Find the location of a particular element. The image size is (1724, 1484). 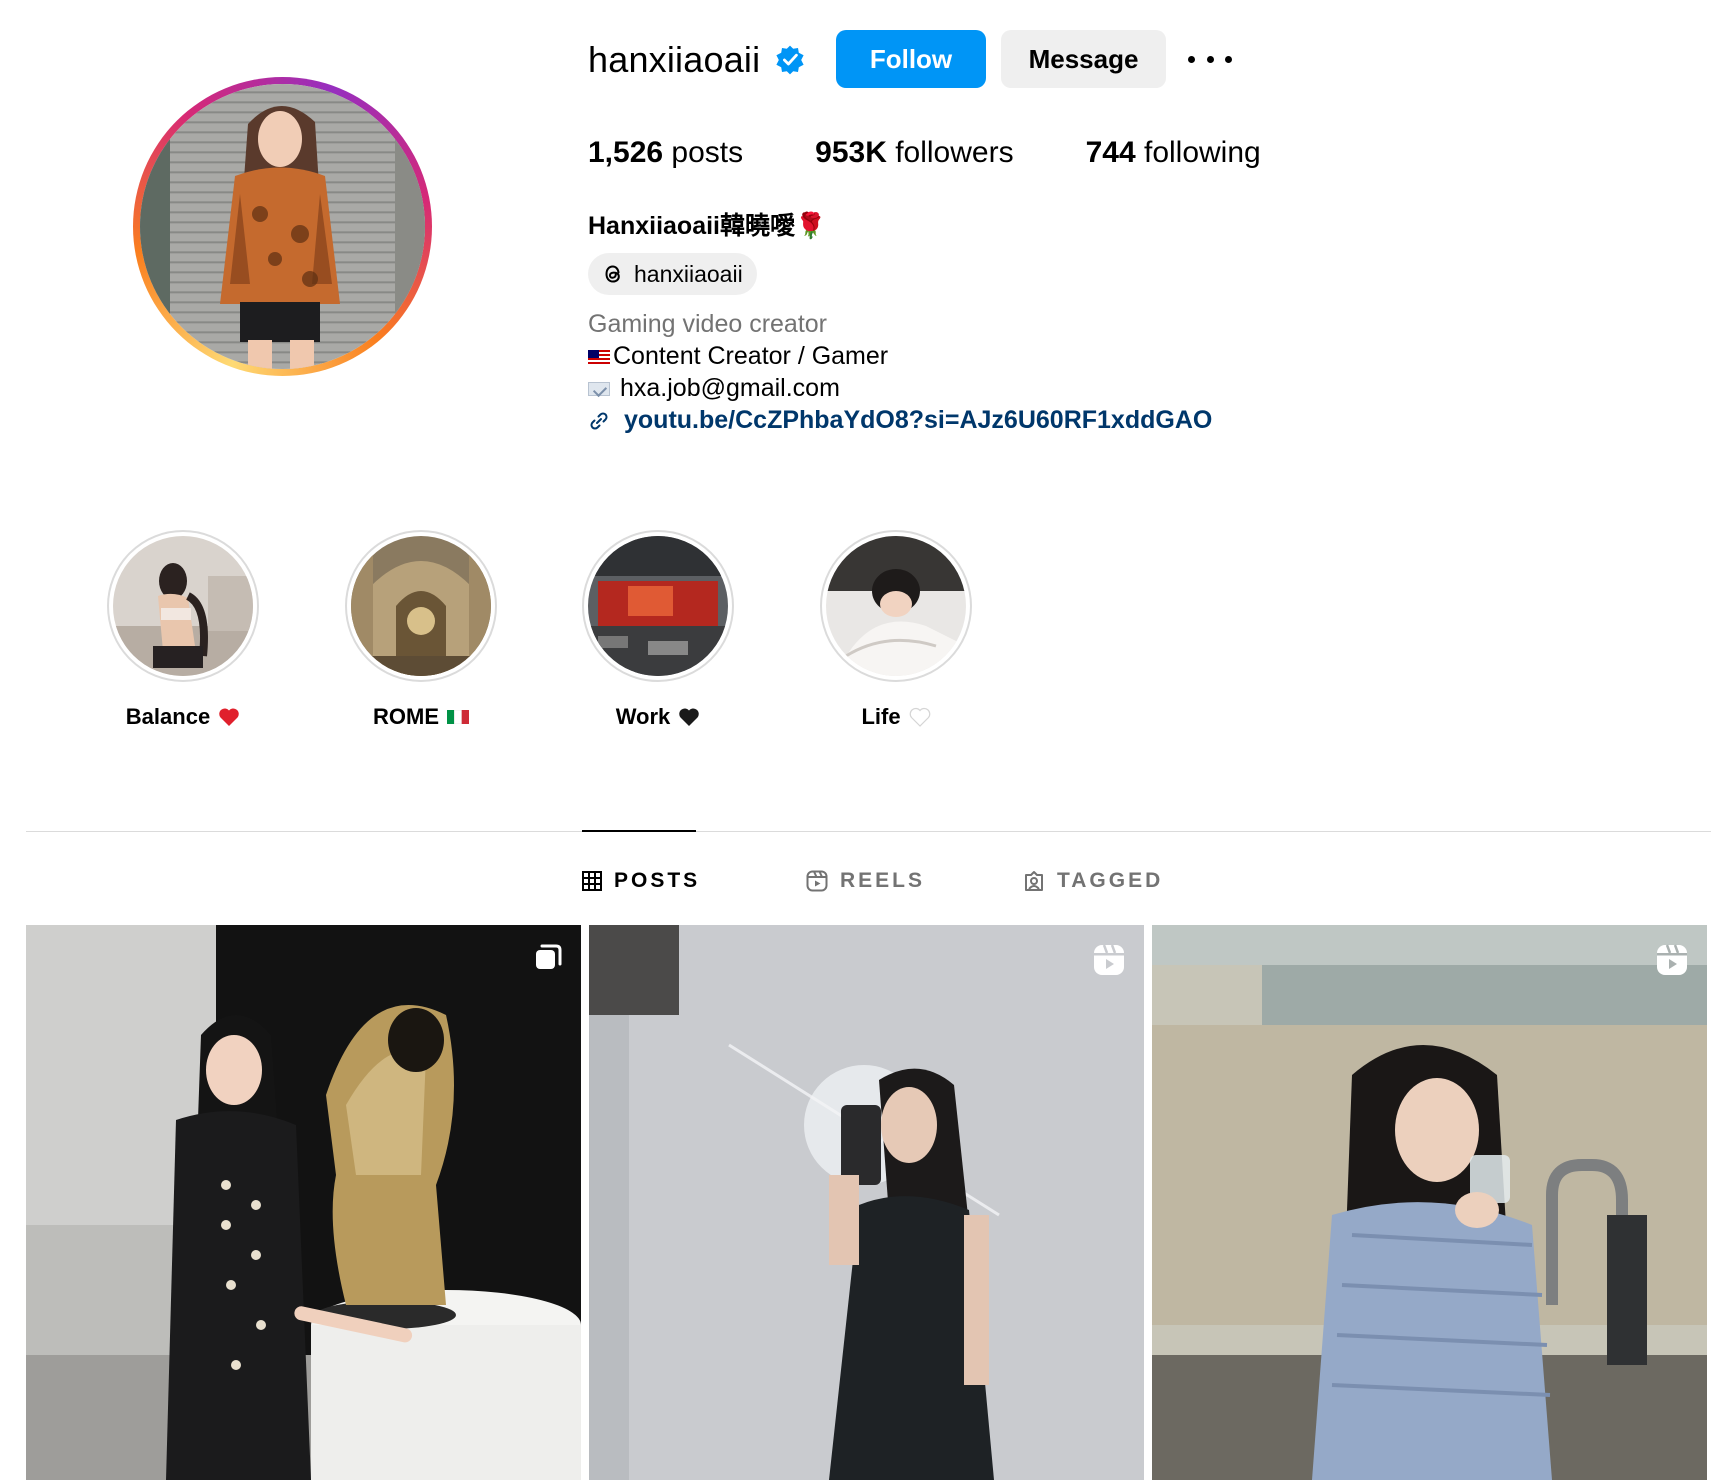

threads-badge: hanxiiaoaii is located at coordinates (672, 274).